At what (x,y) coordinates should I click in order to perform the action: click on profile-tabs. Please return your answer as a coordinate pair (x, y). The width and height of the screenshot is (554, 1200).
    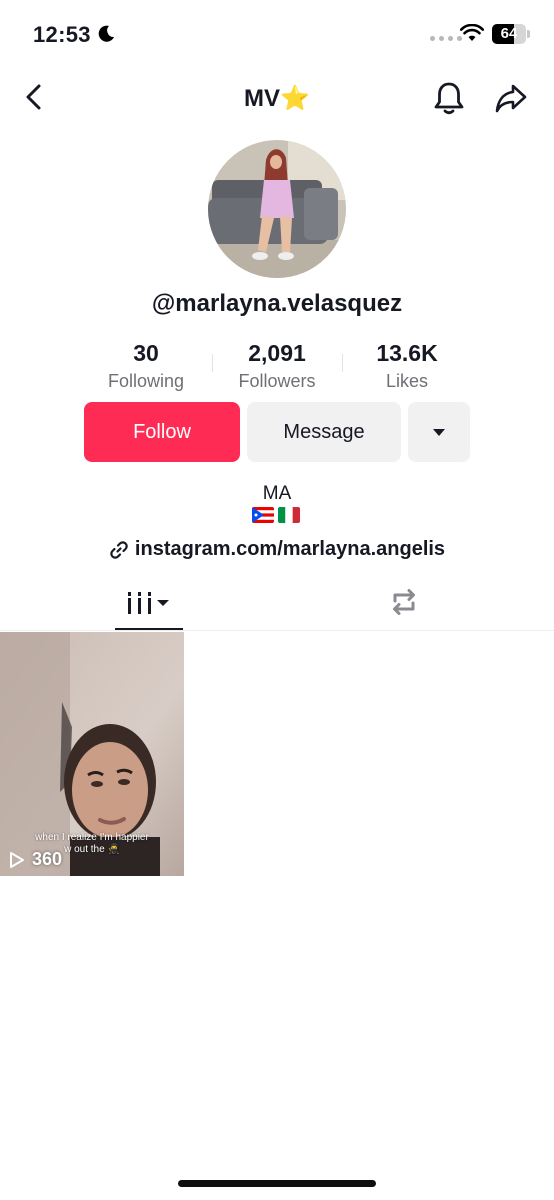
    Looking at the image, I should click on (277, 604).